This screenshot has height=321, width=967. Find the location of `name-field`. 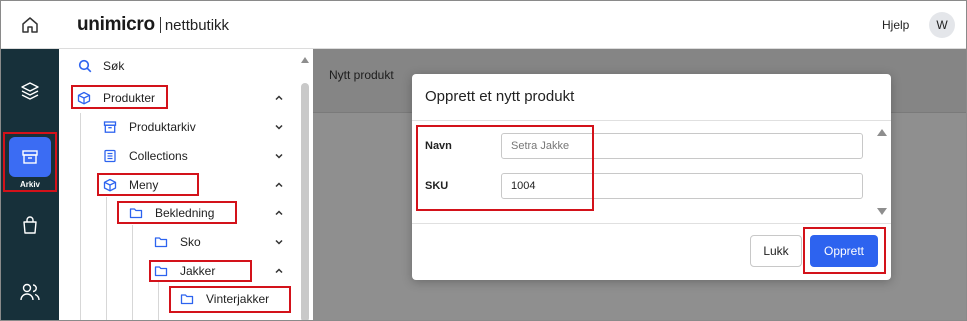

name-field is located at coordinates (682, 146).